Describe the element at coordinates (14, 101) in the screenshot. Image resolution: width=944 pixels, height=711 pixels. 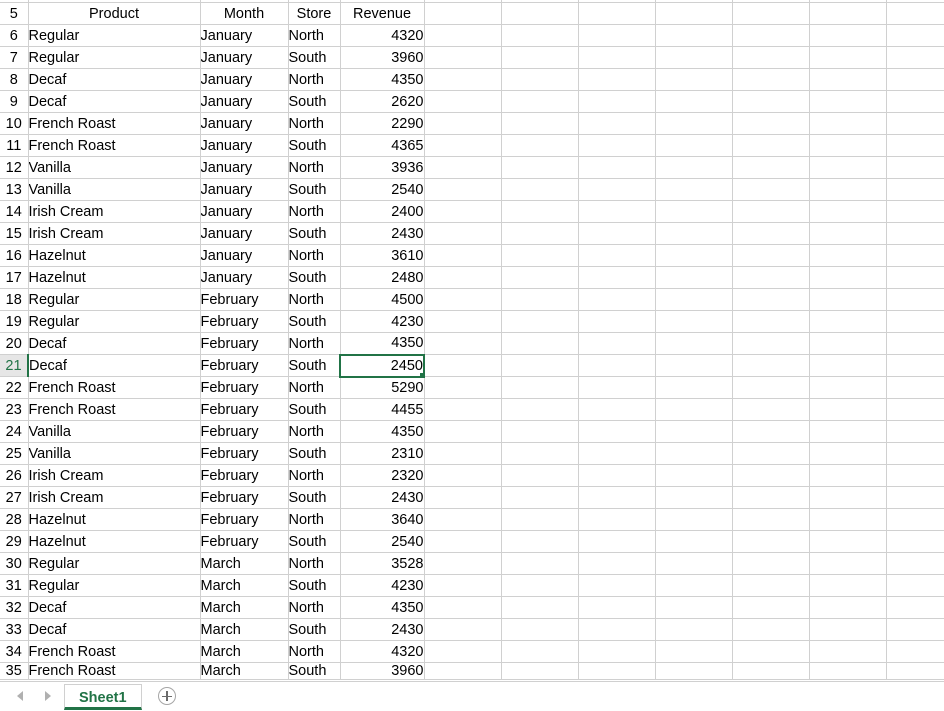
I see `row-header: 9` at that location.